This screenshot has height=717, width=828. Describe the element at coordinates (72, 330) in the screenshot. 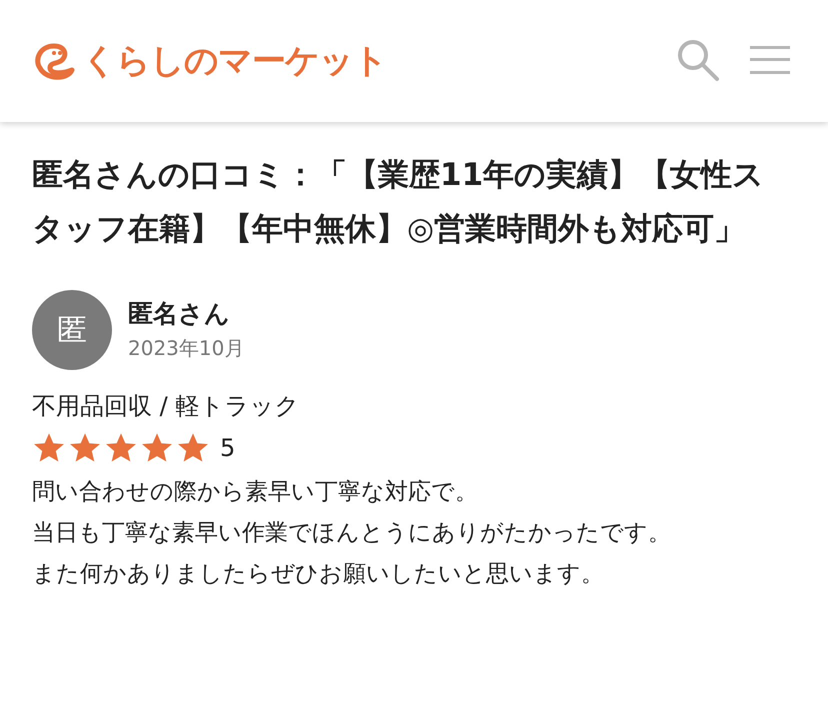

I see `avatar: 匿` at that location.